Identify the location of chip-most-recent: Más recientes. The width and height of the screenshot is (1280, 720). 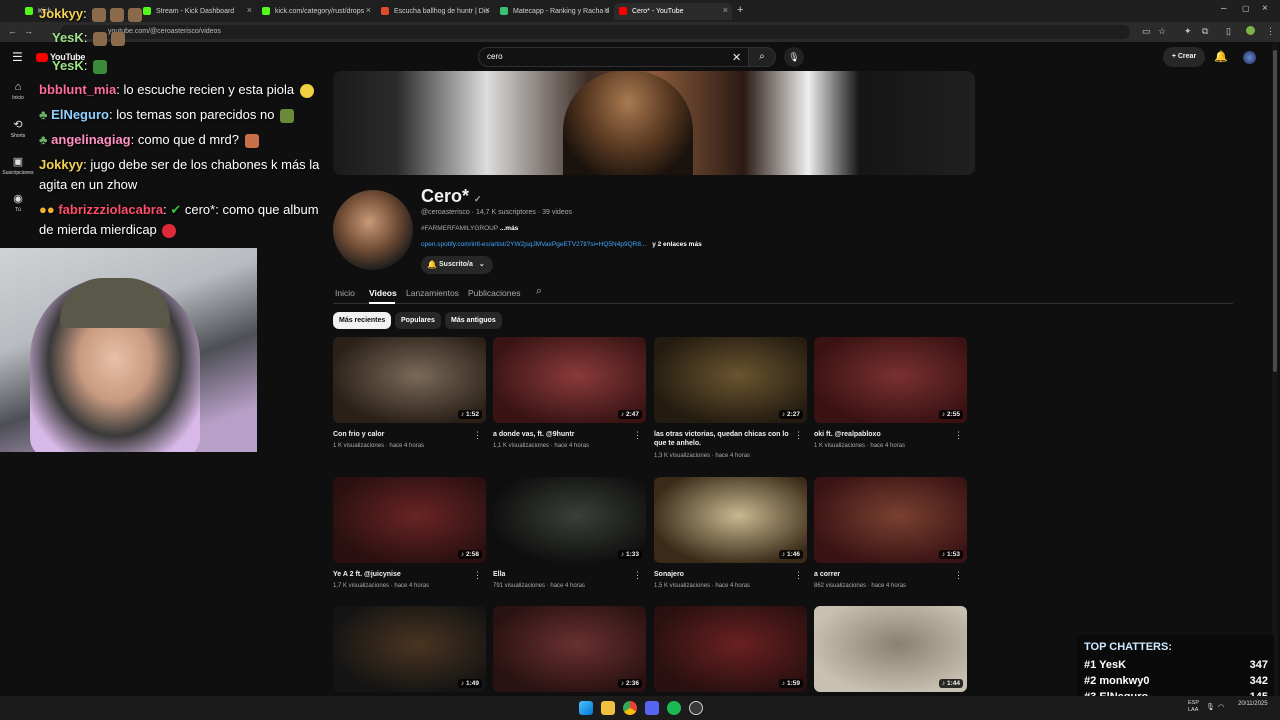
(362, 320).